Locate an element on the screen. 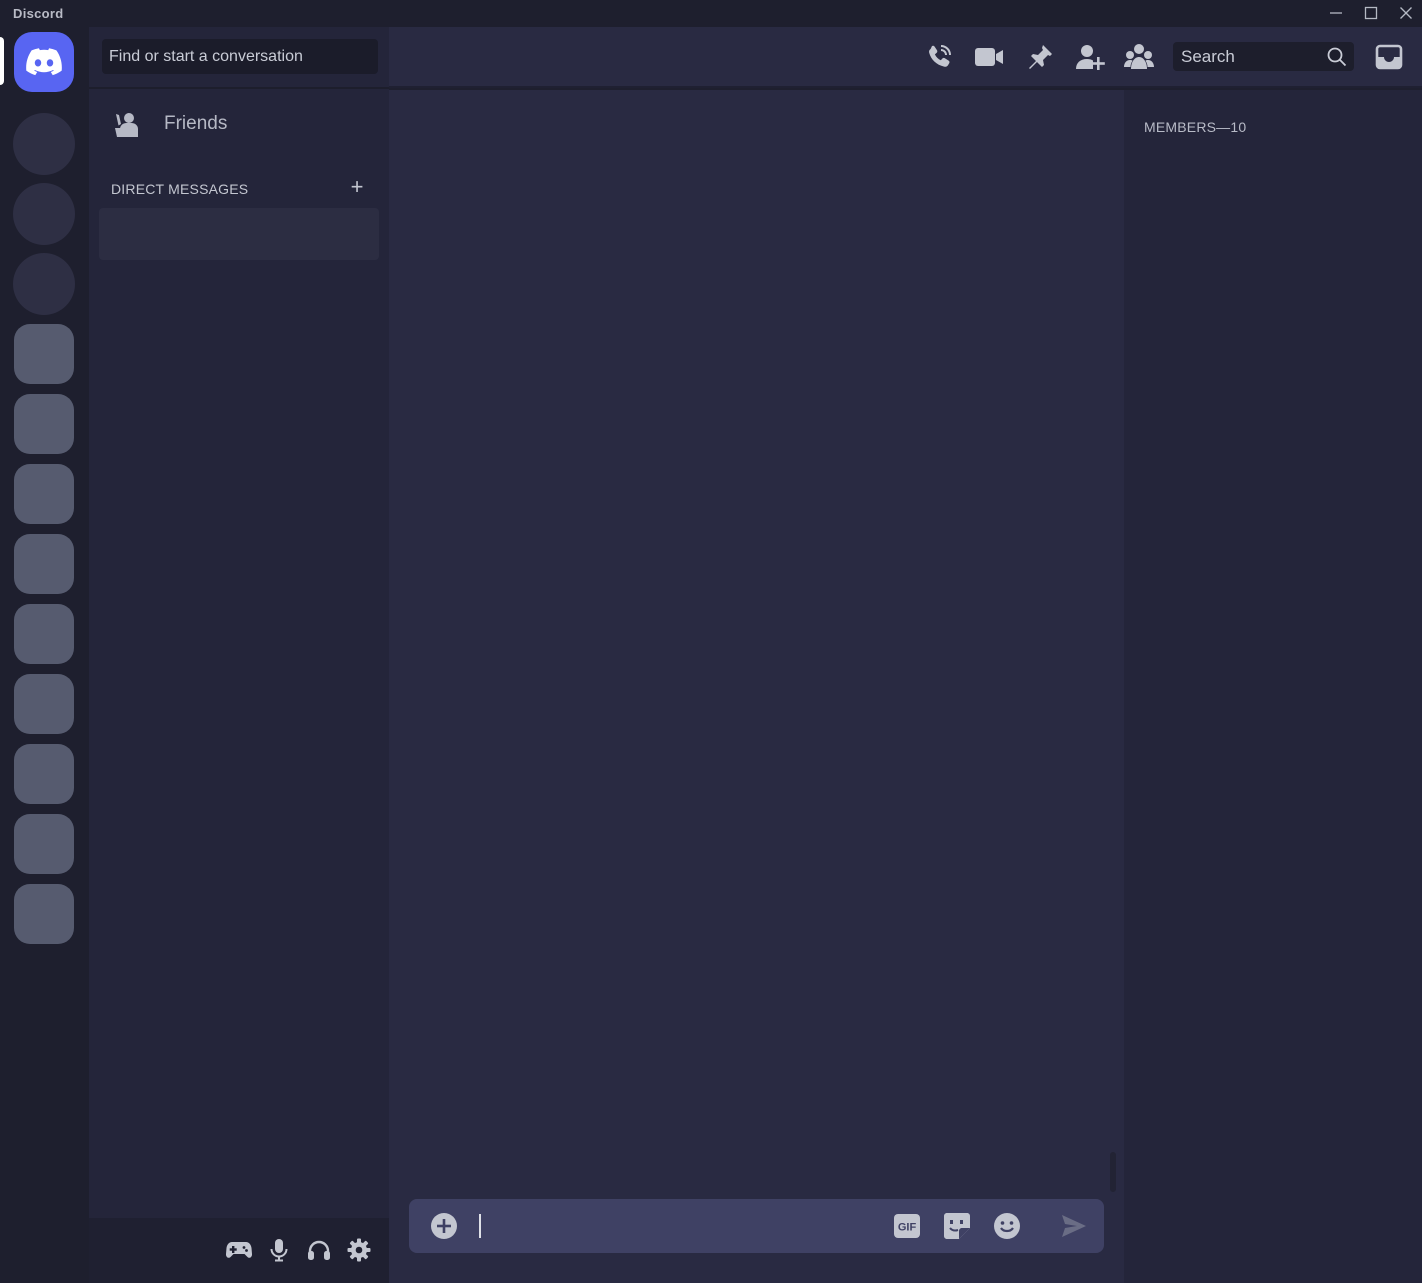 The width and height of the screenshot is (1422, 1283). headphones-icon is located at coordinates (319, 1250).